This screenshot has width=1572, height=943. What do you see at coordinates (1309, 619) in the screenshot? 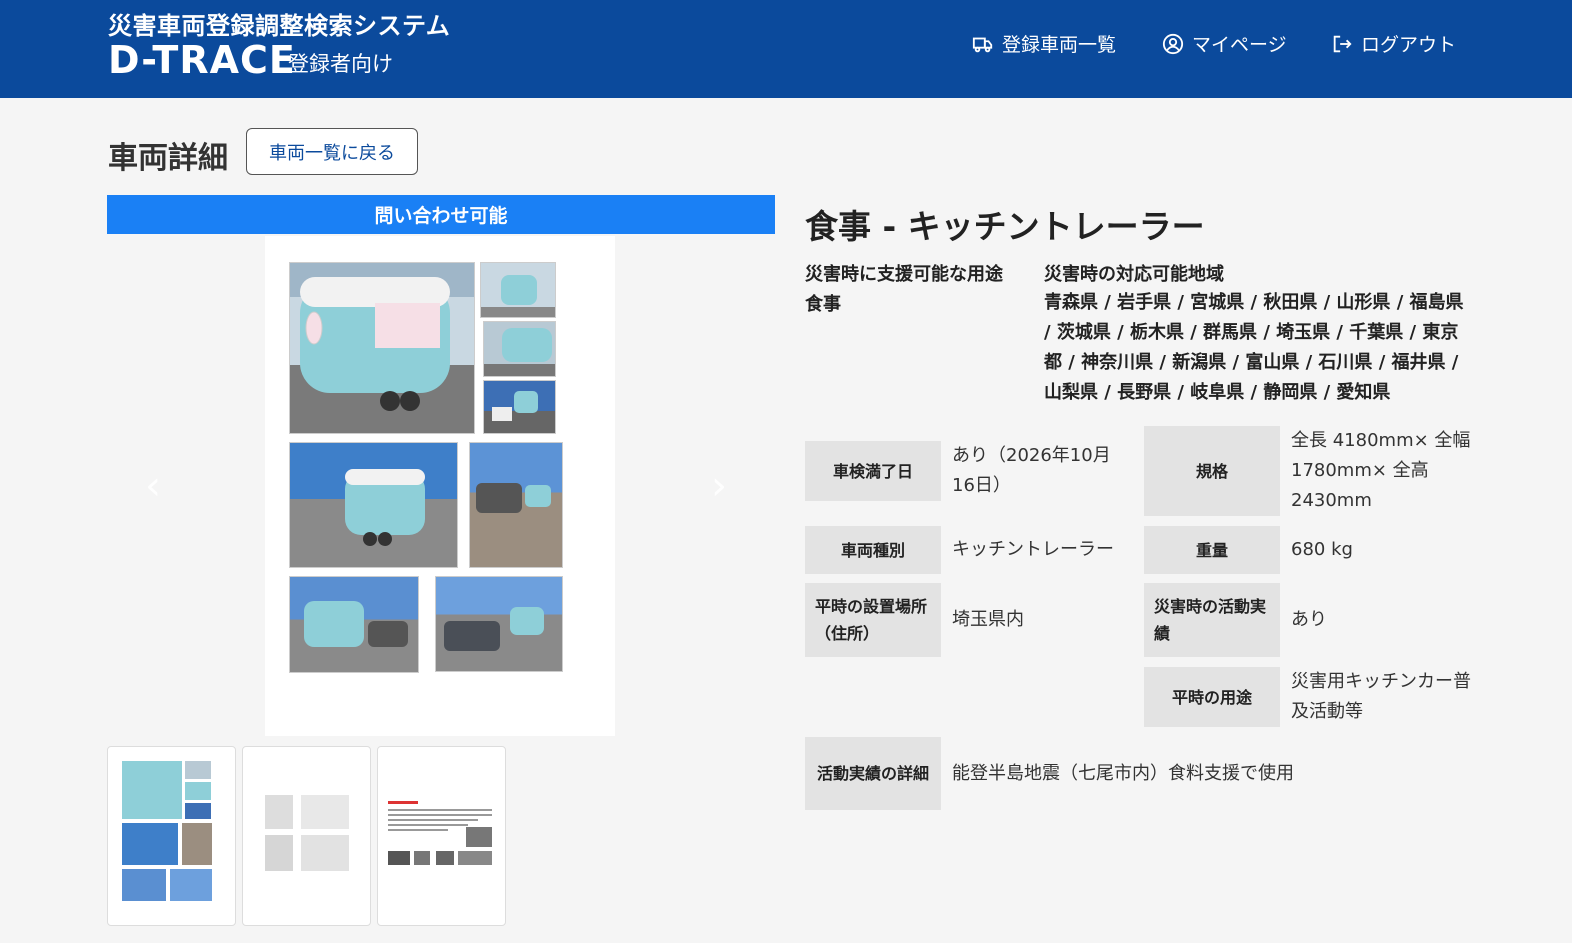
I see `activity-value: あり` at bounding box center [1309, 619].